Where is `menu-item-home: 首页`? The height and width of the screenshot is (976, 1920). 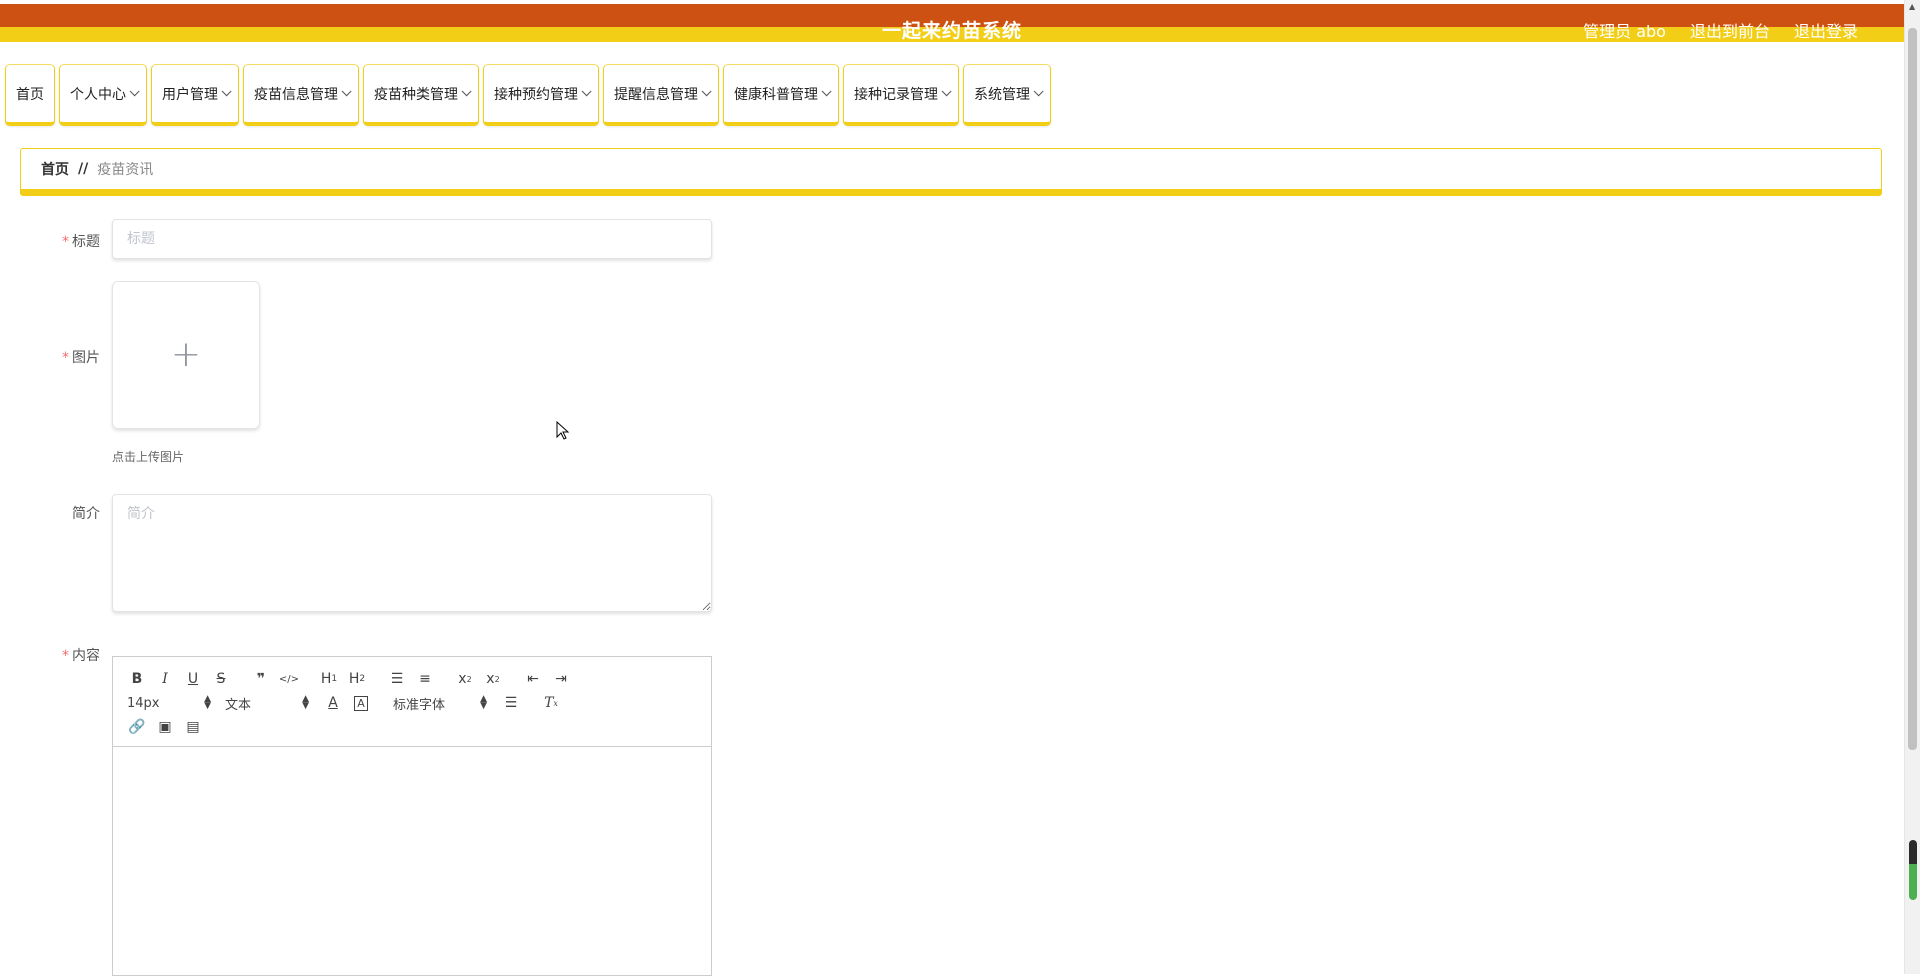
menu-item-home: 首页 is located at coordinates (30, 95).